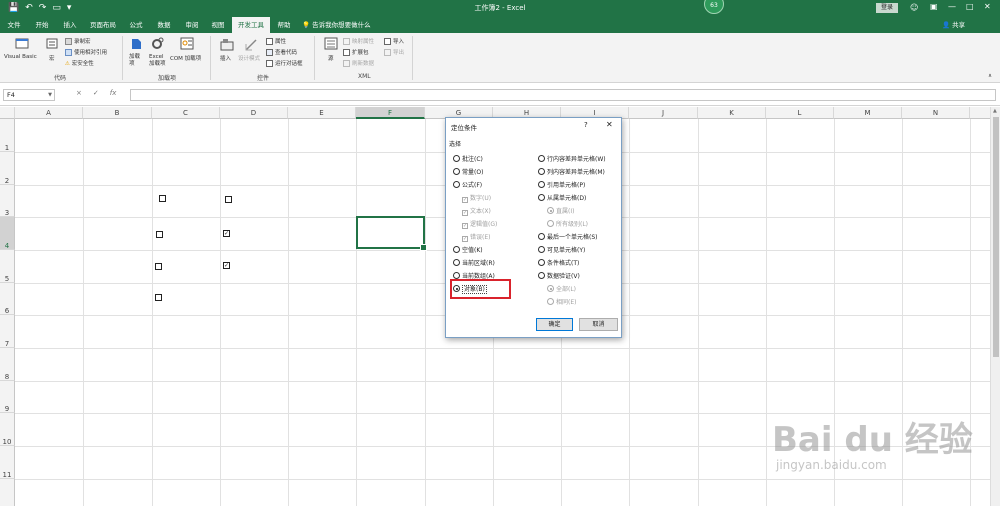 This screenshot has width=1000, height=506. What do you see at coordinates (970, 6) in the screenshot?
I see `maximize-icon: □` at bounding box center [970, 6].